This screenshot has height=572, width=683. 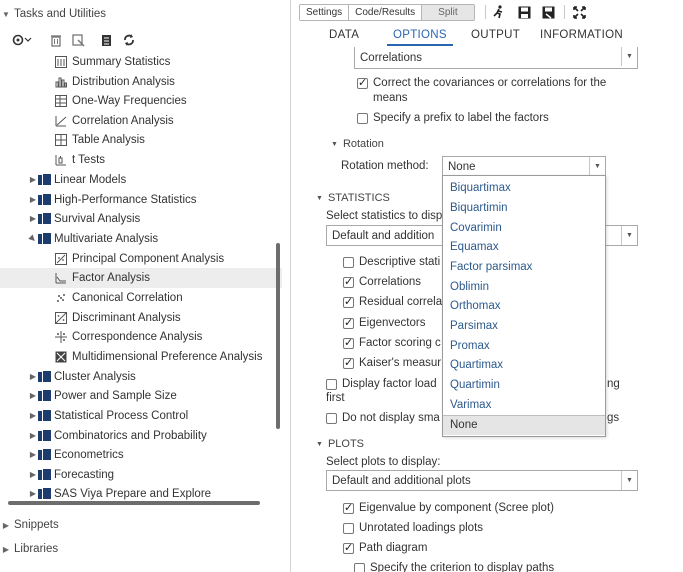 I want to click on code-results-view-button: Code/Results, so click(x=386, y=12).